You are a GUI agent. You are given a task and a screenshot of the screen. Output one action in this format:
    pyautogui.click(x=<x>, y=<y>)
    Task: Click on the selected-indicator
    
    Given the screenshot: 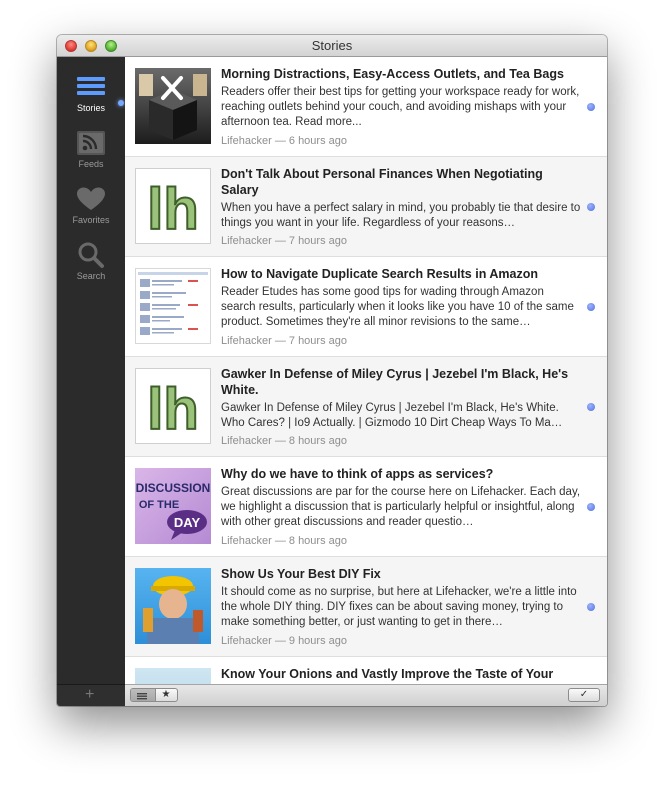 What is the action you would take?
    pyautogui.click(x=121, y=103)
    